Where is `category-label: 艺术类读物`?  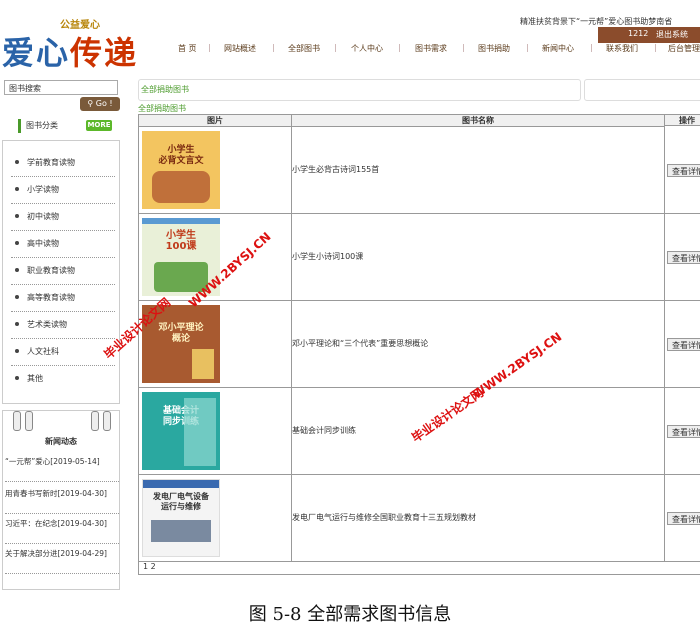 category-label: 艺术类读物 is located at coordinates (47, 324).